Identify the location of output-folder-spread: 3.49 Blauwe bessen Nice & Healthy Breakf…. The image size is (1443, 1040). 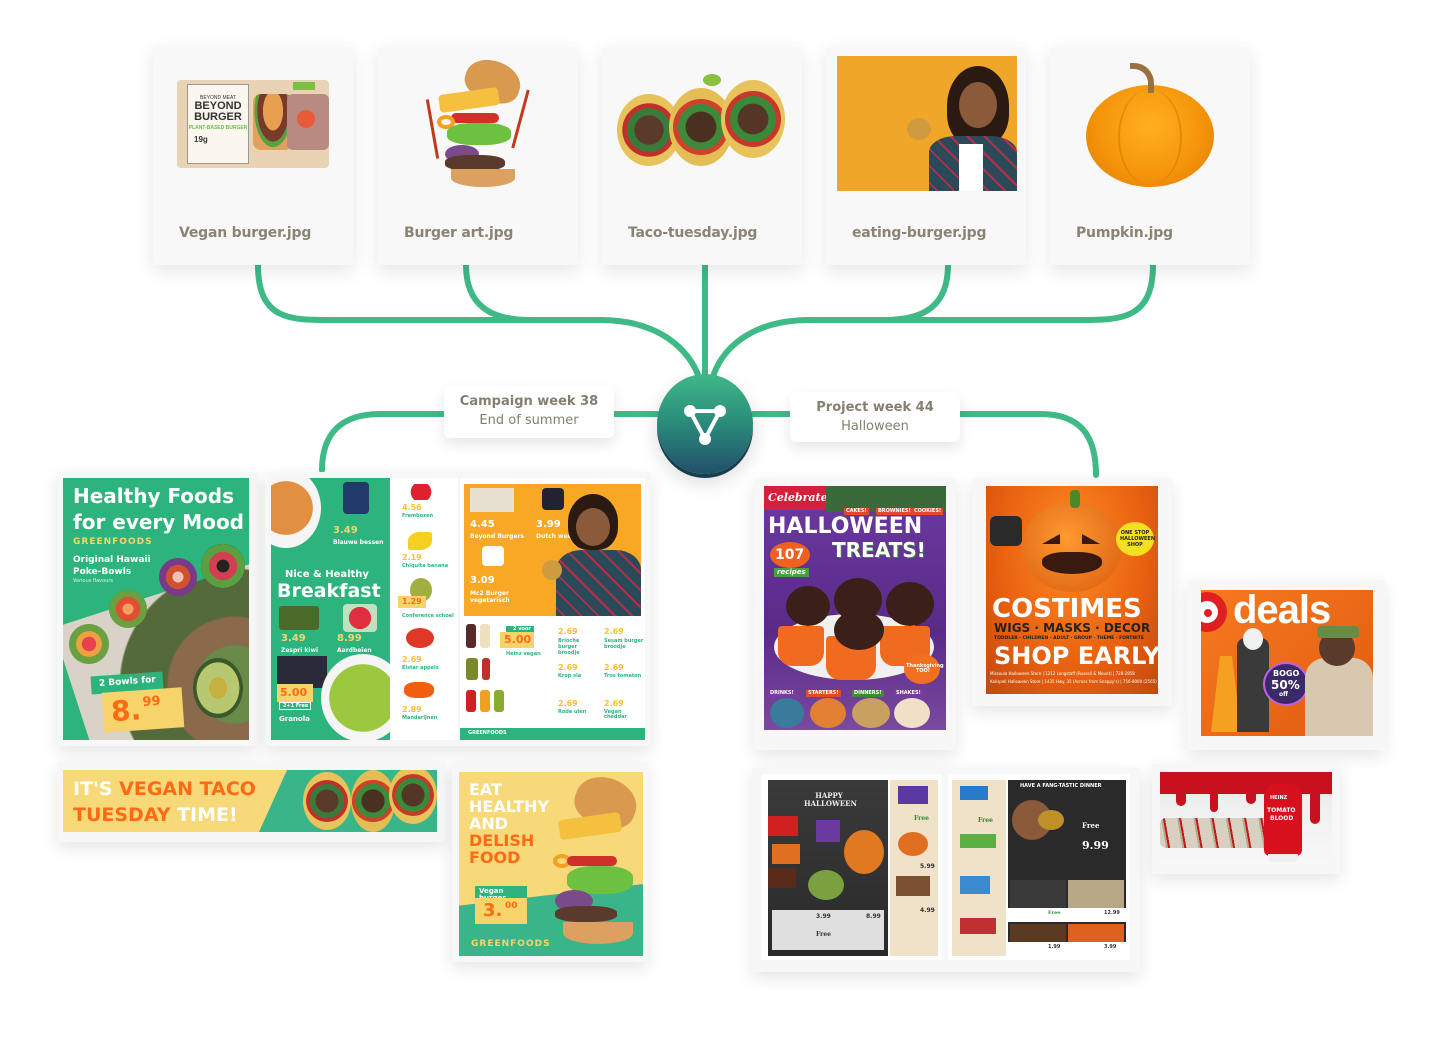
(458, 609).